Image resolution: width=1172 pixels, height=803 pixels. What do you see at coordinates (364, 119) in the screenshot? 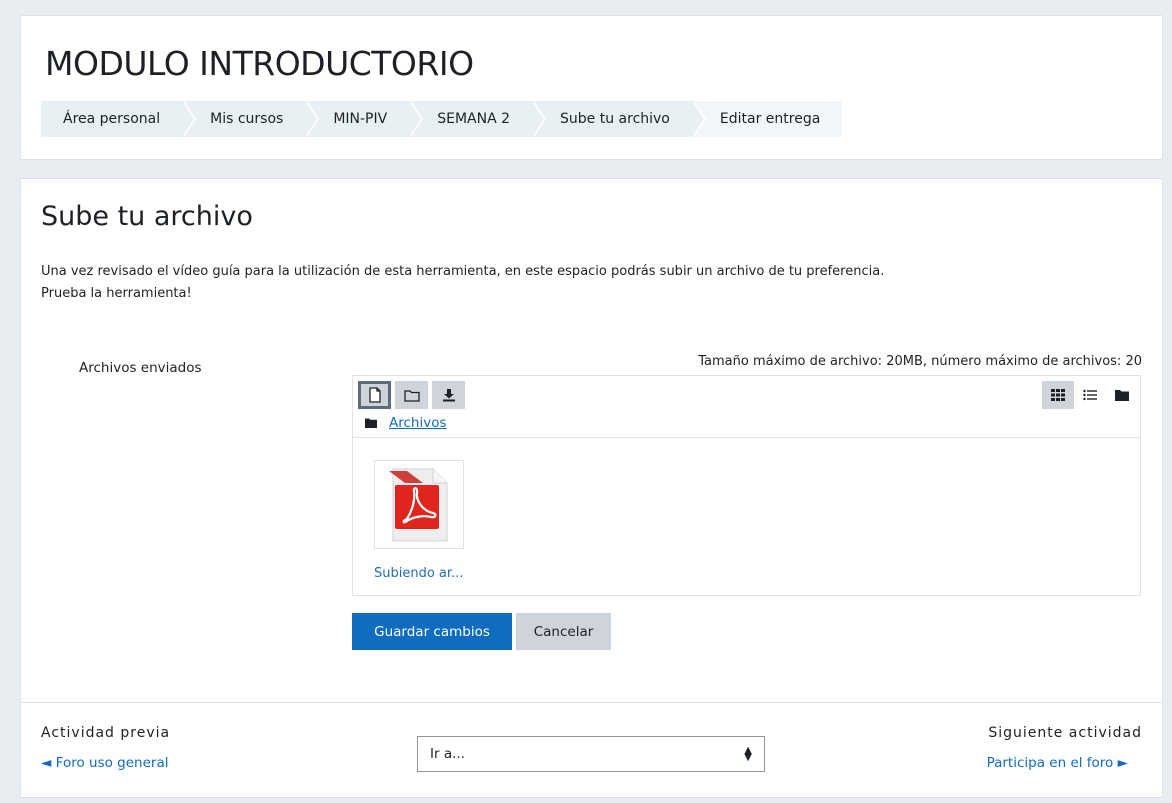
I see `breadcrumb-item-course: MIN-PIV` at bounding box center [364, 119].